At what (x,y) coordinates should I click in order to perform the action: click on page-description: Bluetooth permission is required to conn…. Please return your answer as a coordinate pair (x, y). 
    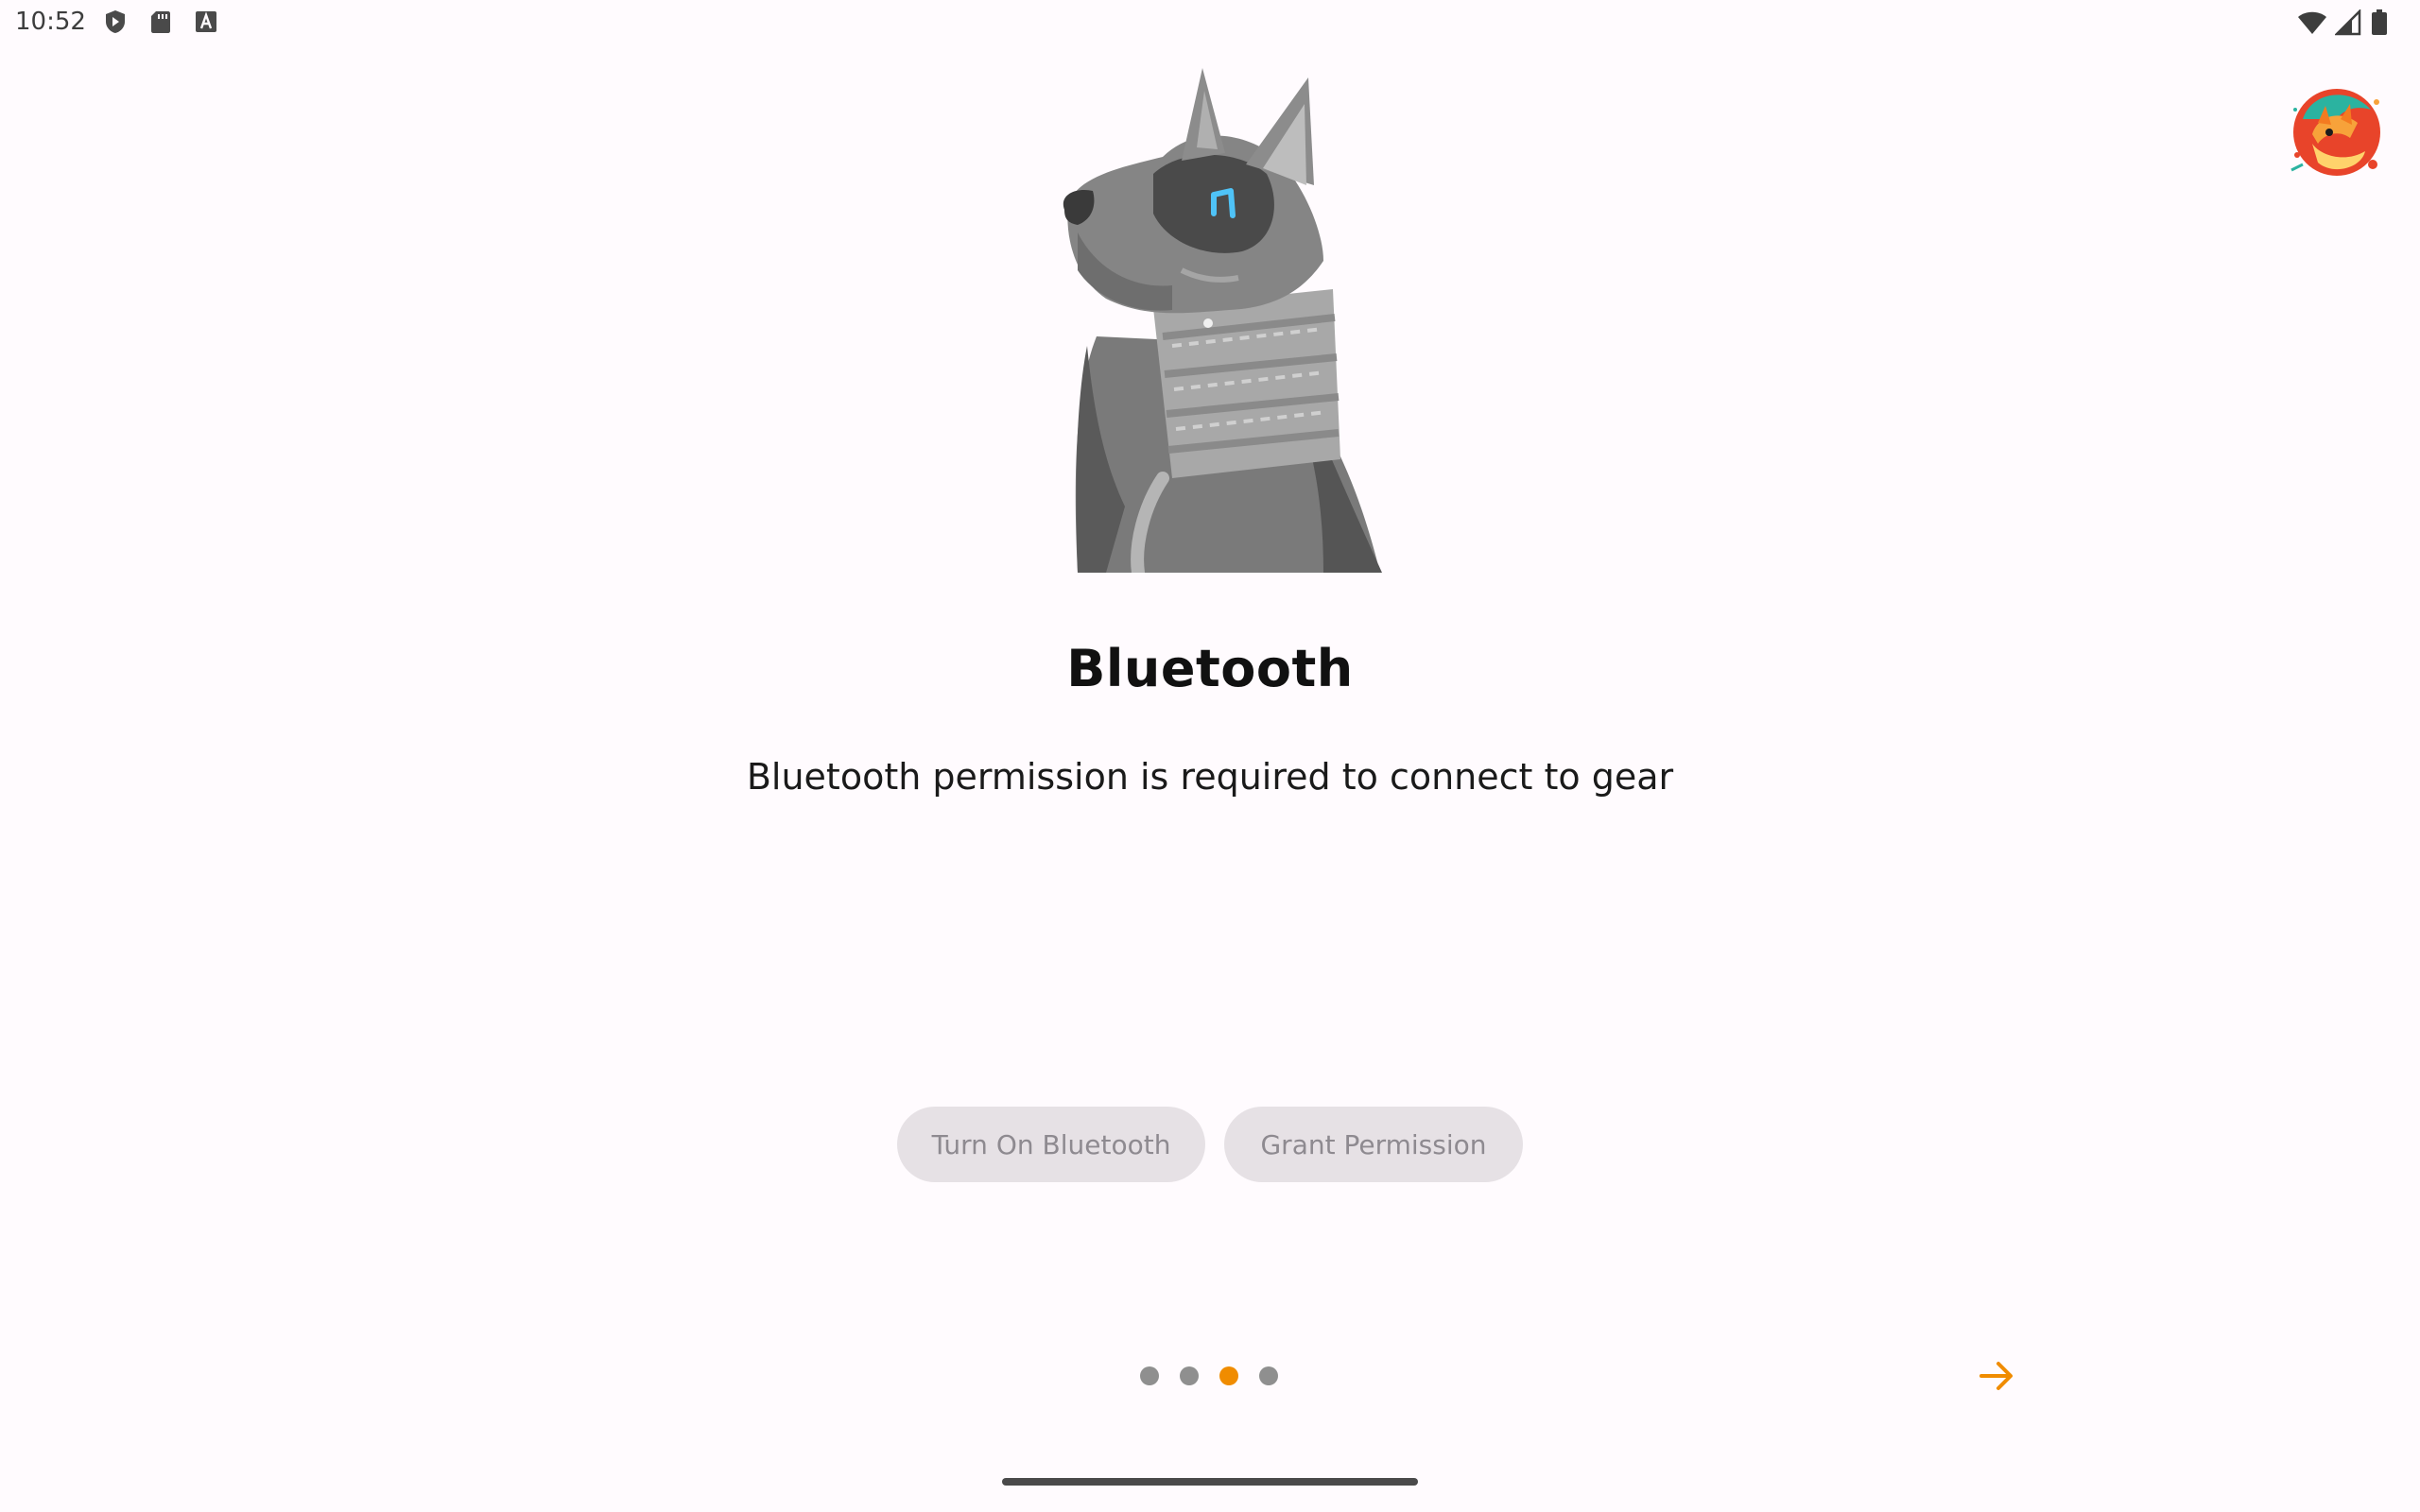
    Looking at the image, I should click on (1210, 777).